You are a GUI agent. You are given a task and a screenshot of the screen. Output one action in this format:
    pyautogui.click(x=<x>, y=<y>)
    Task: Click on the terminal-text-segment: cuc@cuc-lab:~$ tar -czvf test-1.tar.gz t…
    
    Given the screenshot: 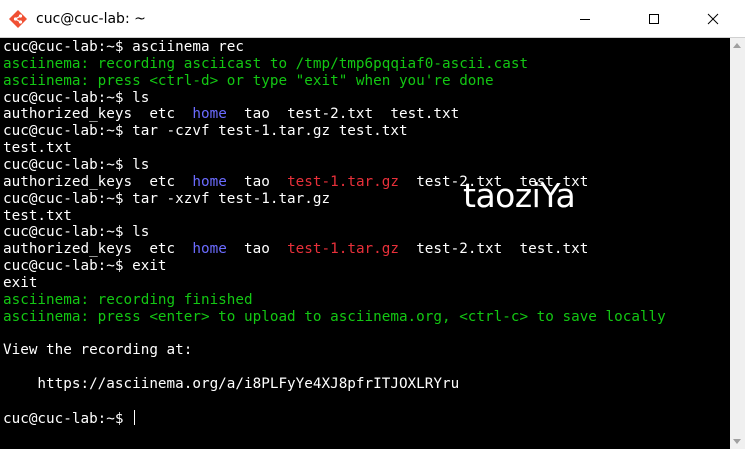 What is the action you would take?
    pyautogui.click(x=205, y=131)
    